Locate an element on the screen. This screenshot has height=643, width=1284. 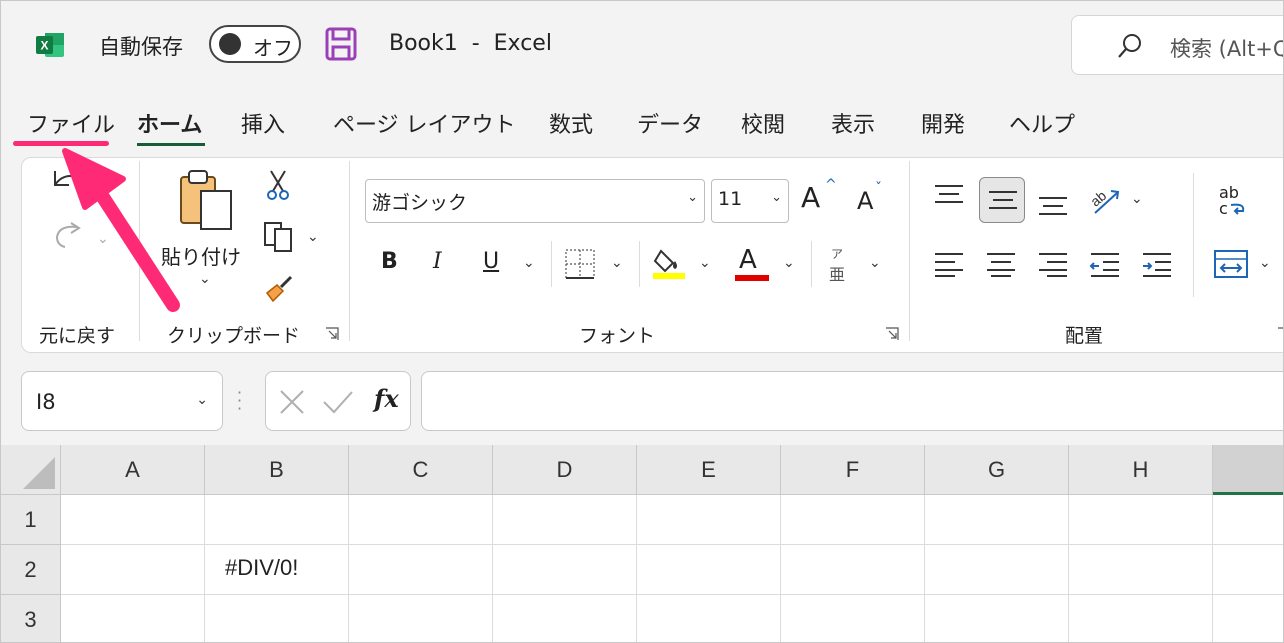
cell-c3 is located at coordinates (421, 618).